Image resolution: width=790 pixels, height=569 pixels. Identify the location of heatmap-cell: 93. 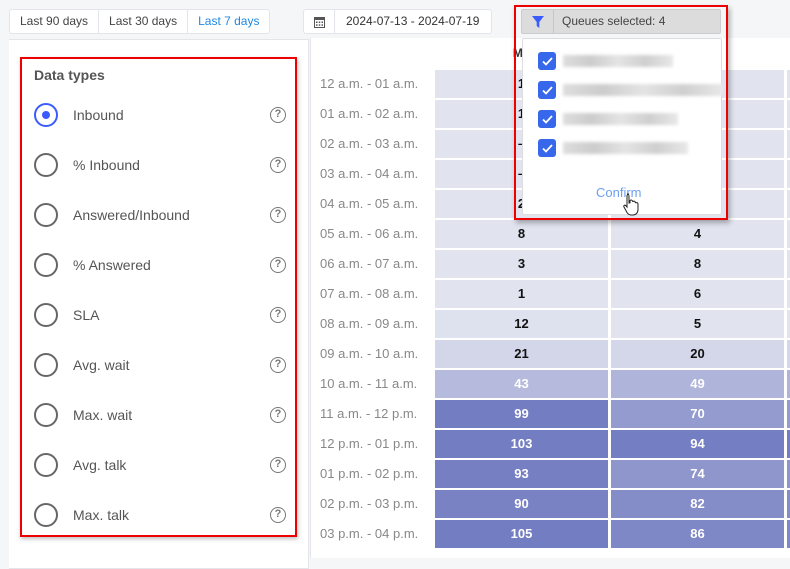
(521, 474).